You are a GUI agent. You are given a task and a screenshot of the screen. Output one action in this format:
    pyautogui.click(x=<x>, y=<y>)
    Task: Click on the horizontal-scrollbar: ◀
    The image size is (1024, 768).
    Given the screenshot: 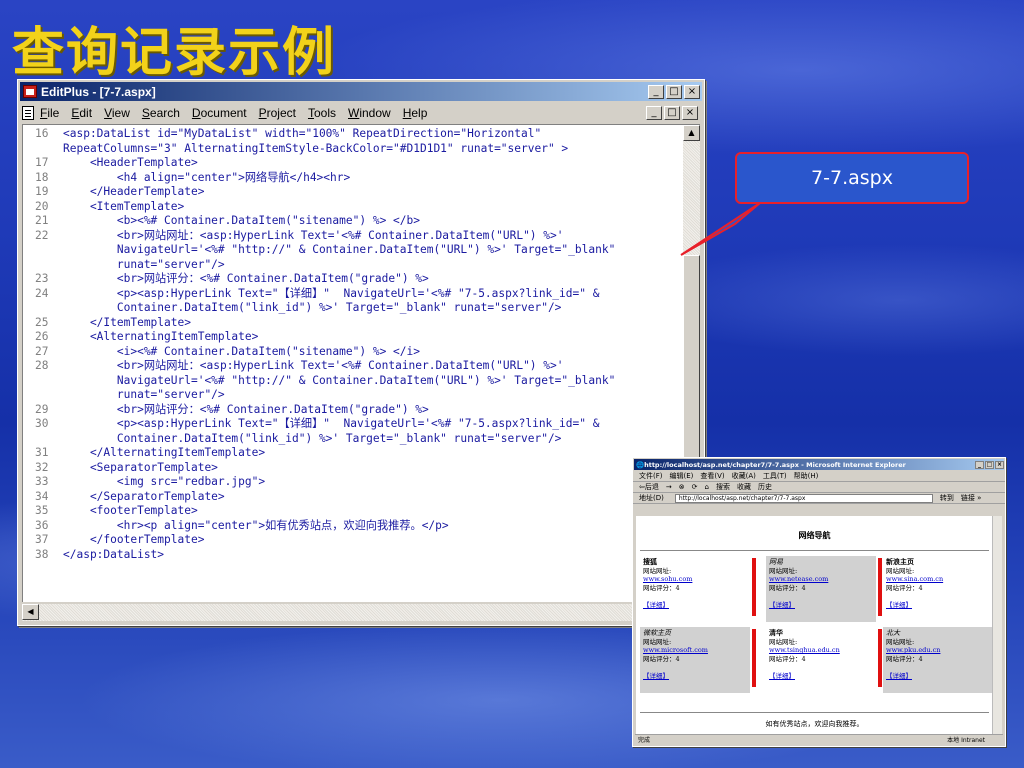 What is the action you would take?
    pyautogui.click(x=361, y=612)
    